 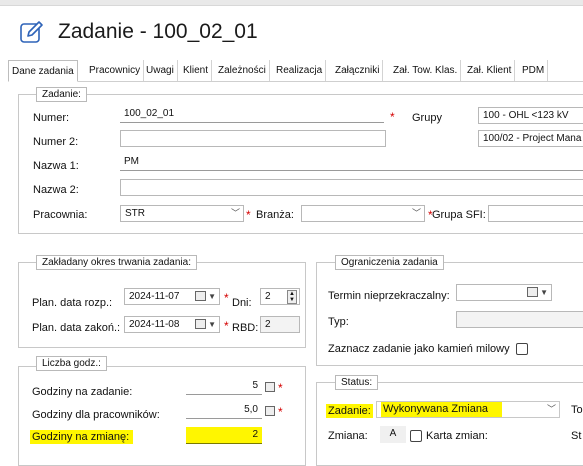 What do you see at coordinates (82, 437) in the screenshot?
I see `godz-na-zmiane-label: Godziny na zmianę:` at bounding box center [82, 437].